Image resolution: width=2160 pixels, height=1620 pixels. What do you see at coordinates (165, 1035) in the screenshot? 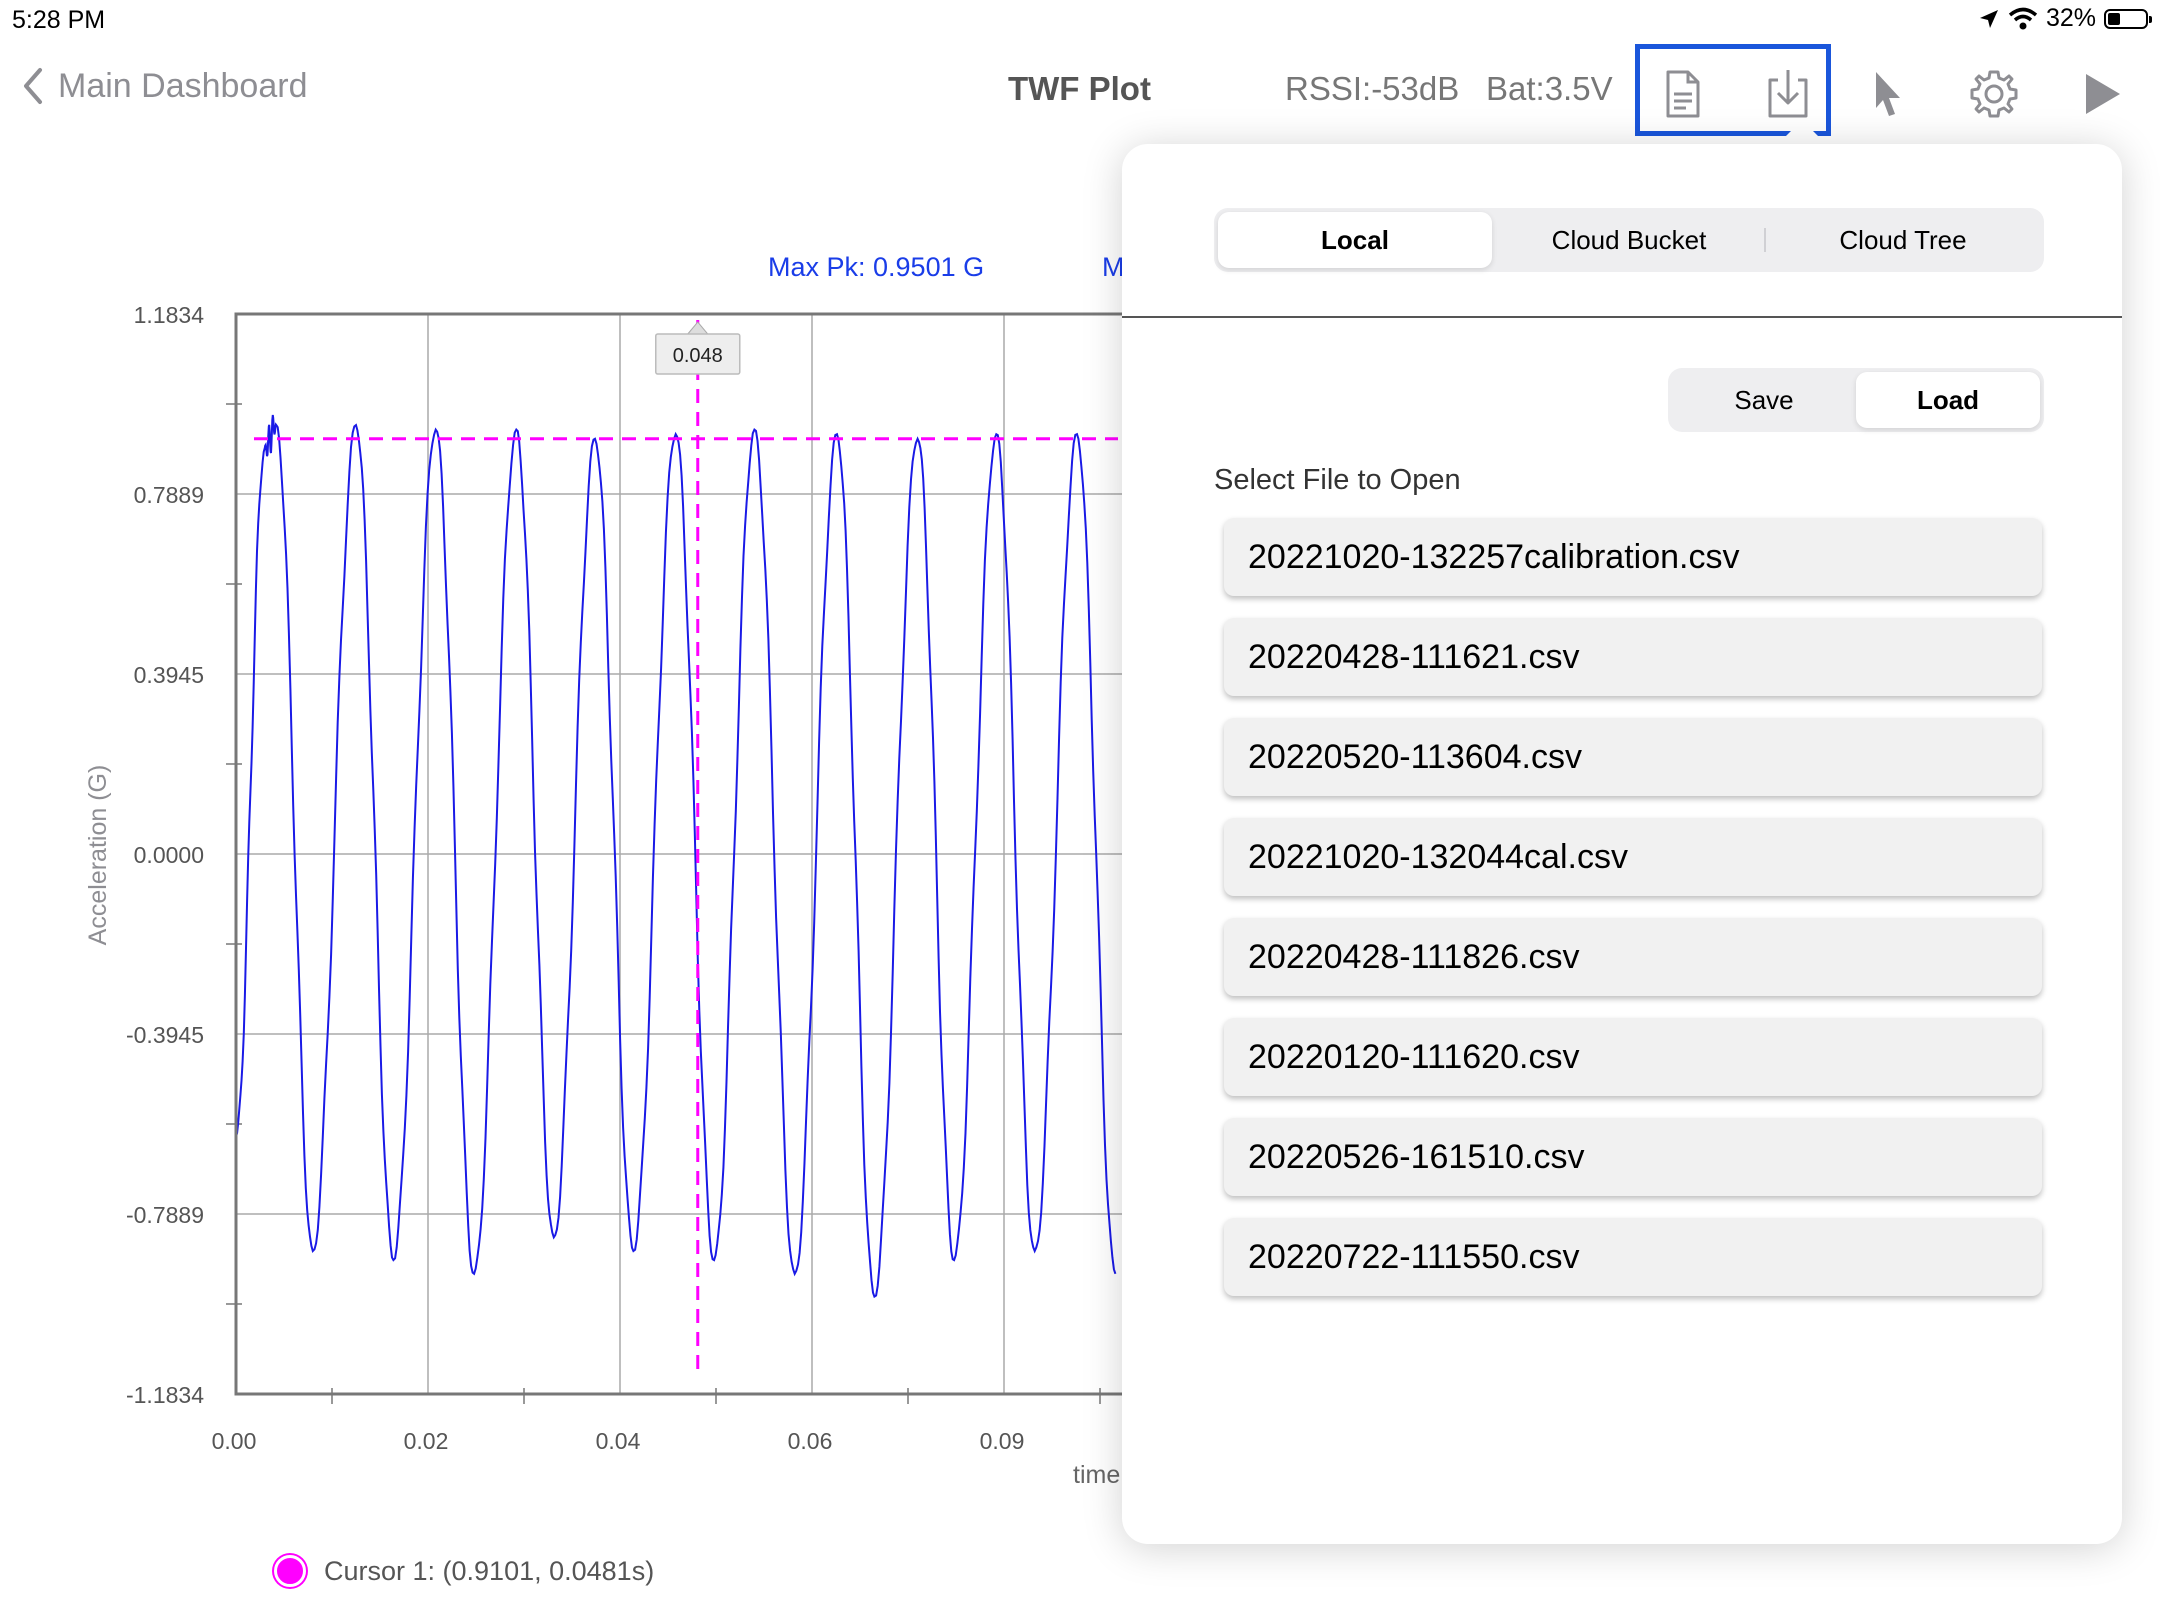
I see `y-tick-label: -0.3945` at bounding box center [165, 1035].